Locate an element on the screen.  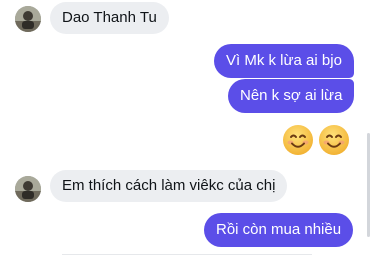
message-bubble-incoming: Dao Thanh Tu is located at coordinates (109, 18).